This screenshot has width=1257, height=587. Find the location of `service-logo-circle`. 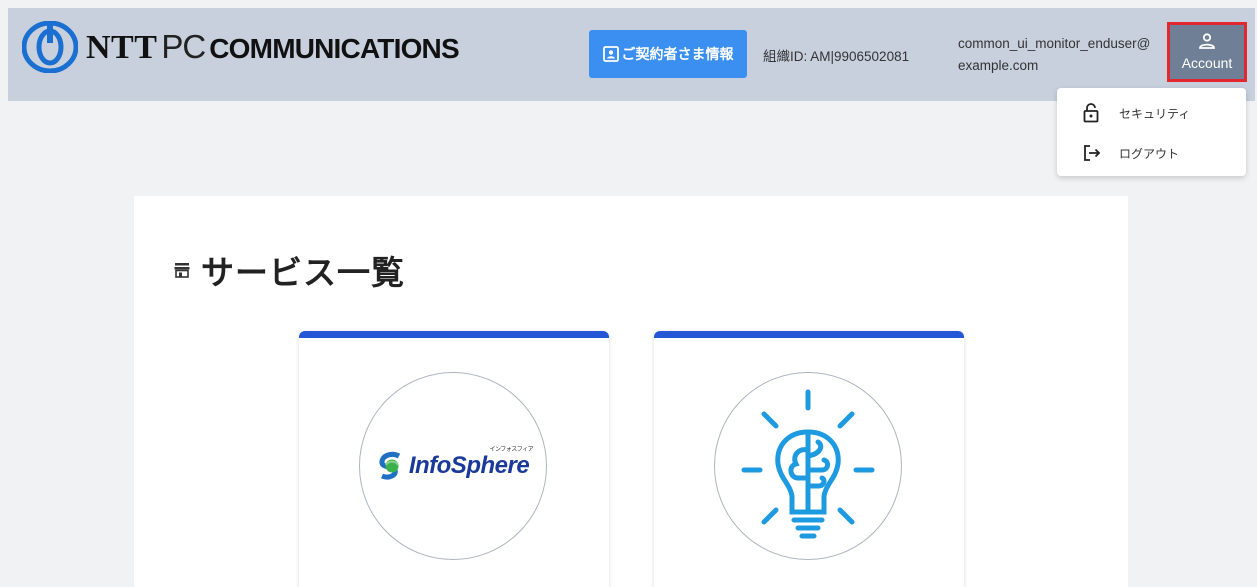

service-logo-circle is located at coordinates (808, 466).